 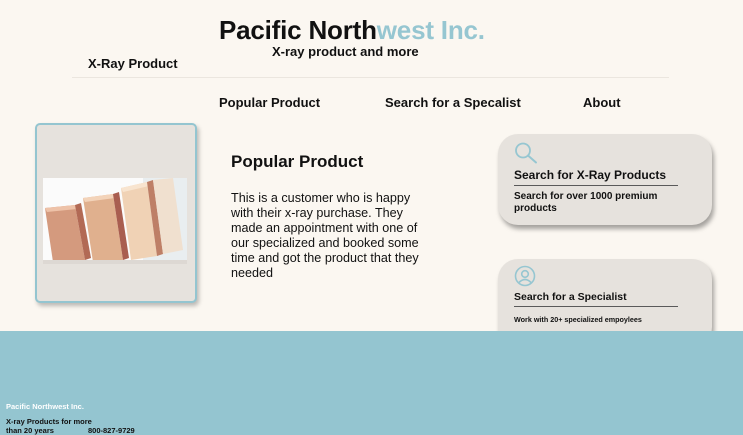 I want to click on site-title: Pacific Northwest Inc., so click(x=352, y=30).